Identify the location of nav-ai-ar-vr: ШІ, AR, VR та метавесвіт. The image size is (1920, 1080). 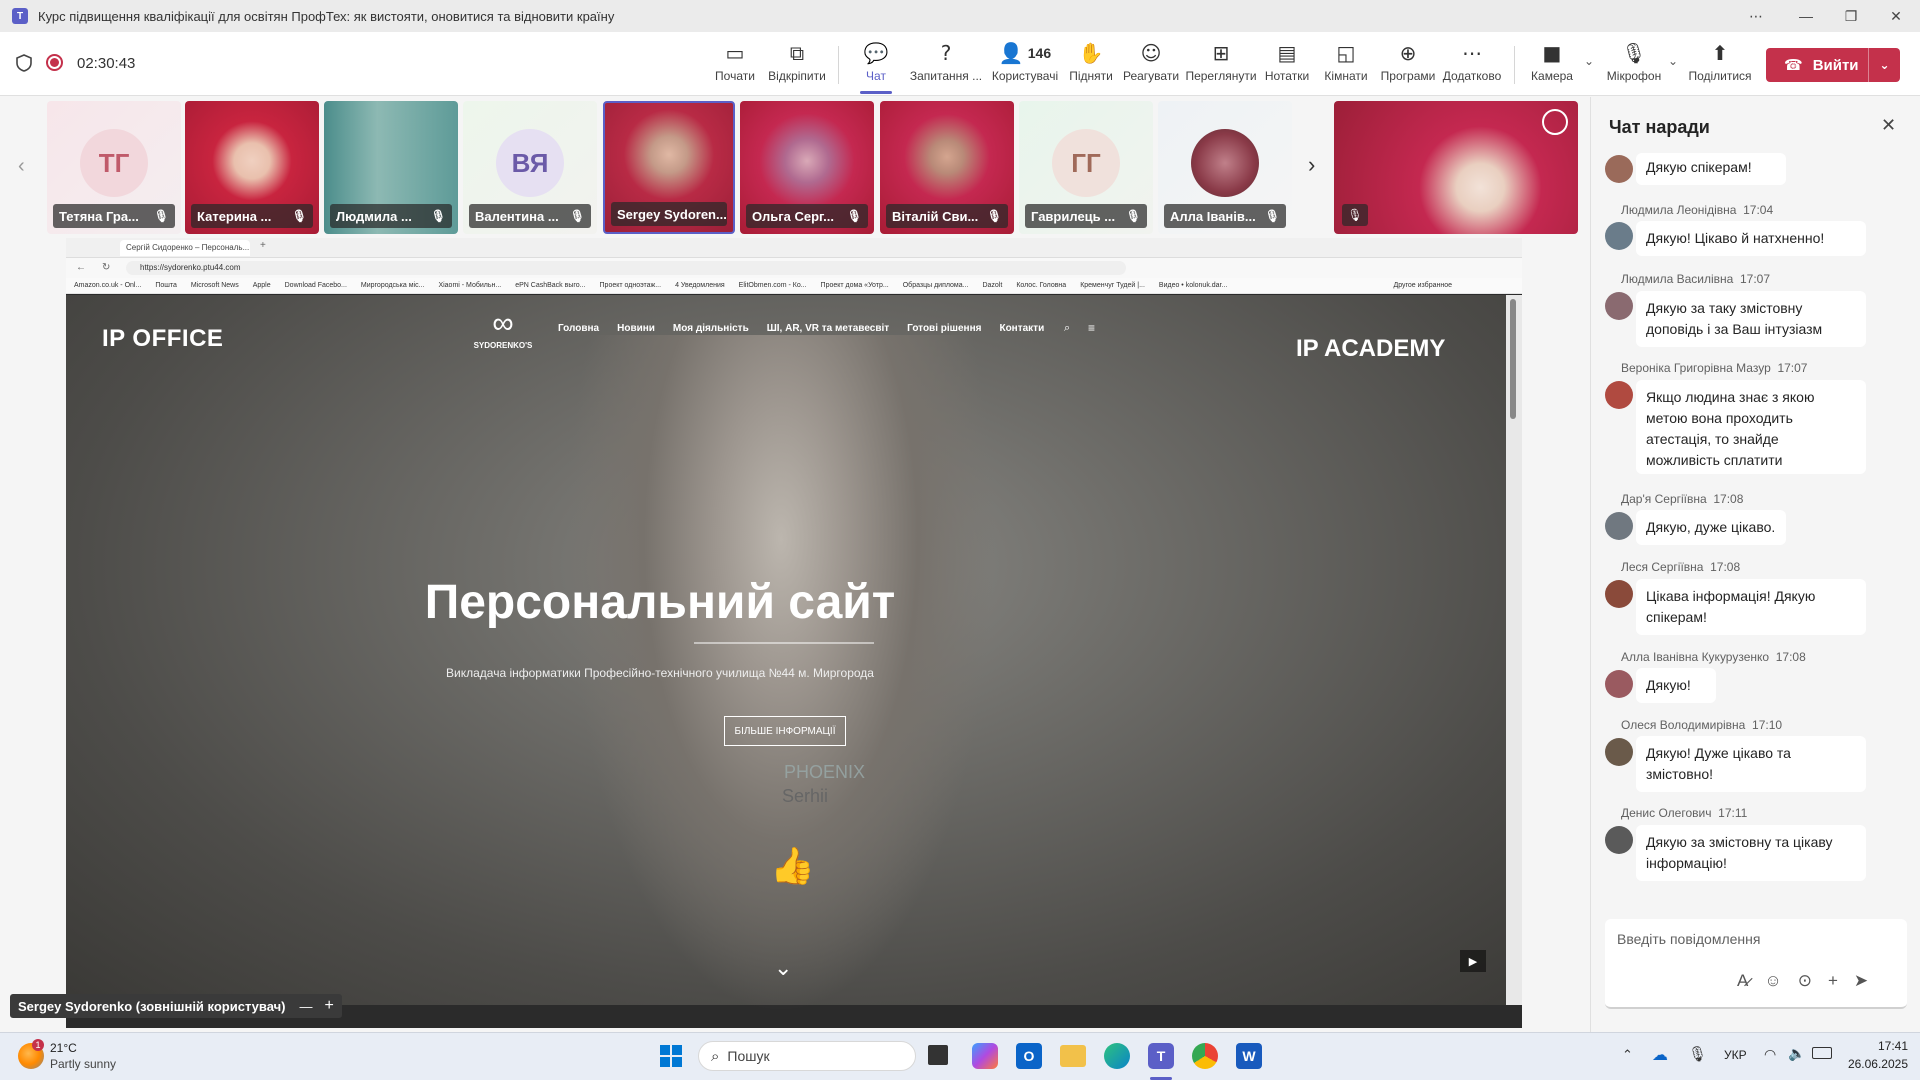
(828, 328).